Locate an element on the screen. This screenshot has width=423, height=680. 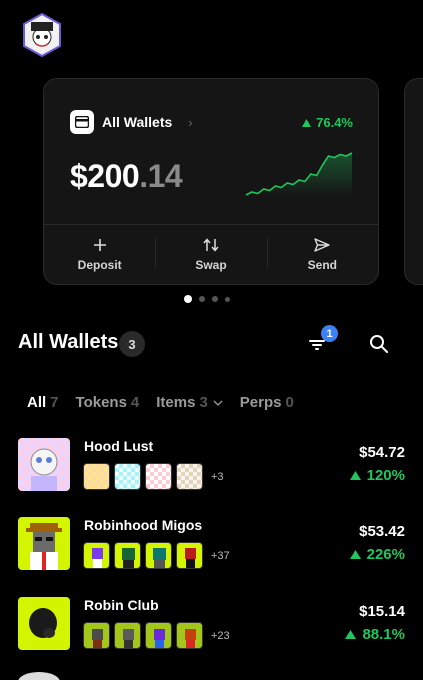
tab-items: Items 3 is located at coordinates (189, 402).